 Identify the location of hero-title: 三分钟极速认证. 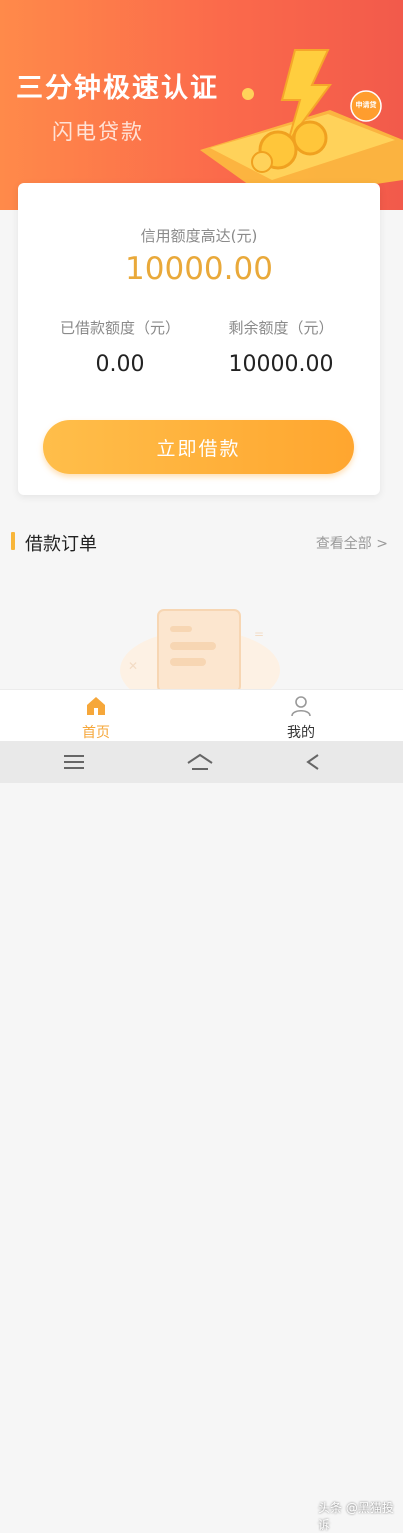
(117, 88).